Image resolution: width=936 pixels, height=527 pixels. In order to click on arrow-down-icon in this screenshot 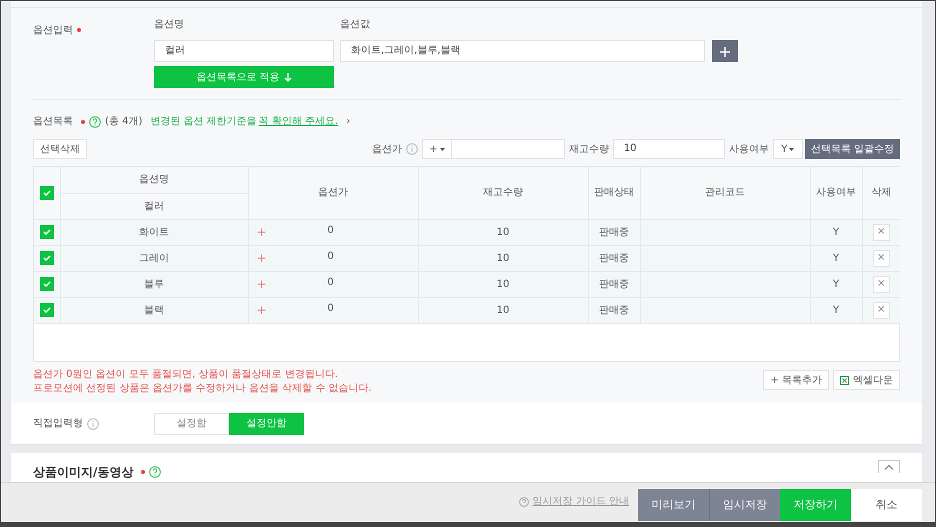, I will do `click(288, 77)`.